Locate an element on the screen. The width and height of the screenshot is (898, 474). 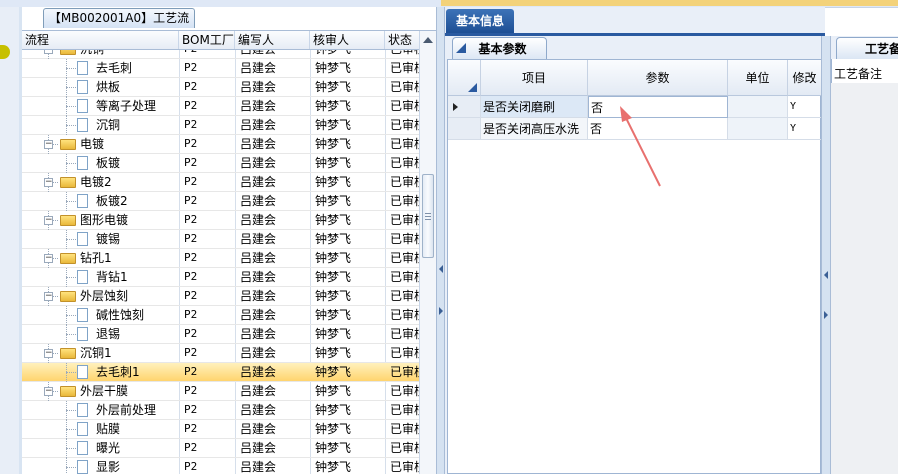
main-splitter is located at coordinates (440, 240).